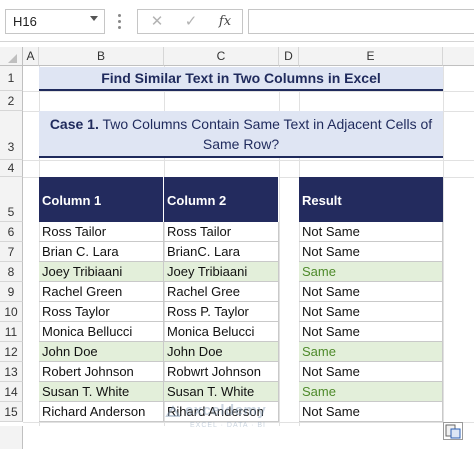 This screenshot has height=449, width=474. I want to click on clipboard-icon, so click(453, 431).